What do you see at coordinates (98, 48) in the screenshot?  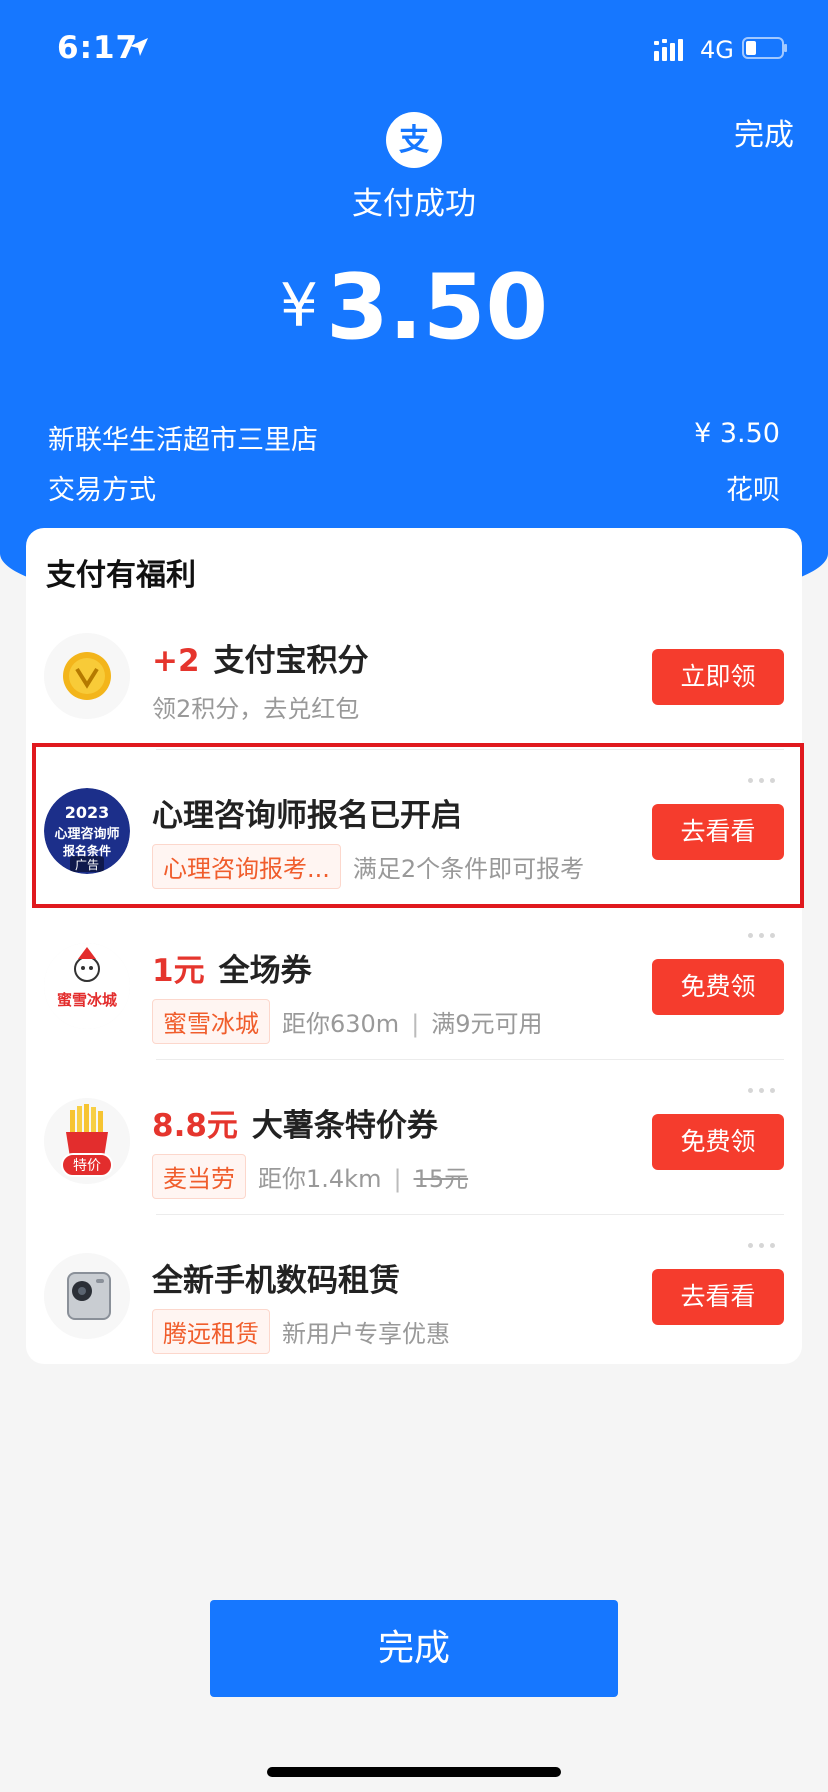 I see `status-time: 6:17` at bounding box center [98, 48].